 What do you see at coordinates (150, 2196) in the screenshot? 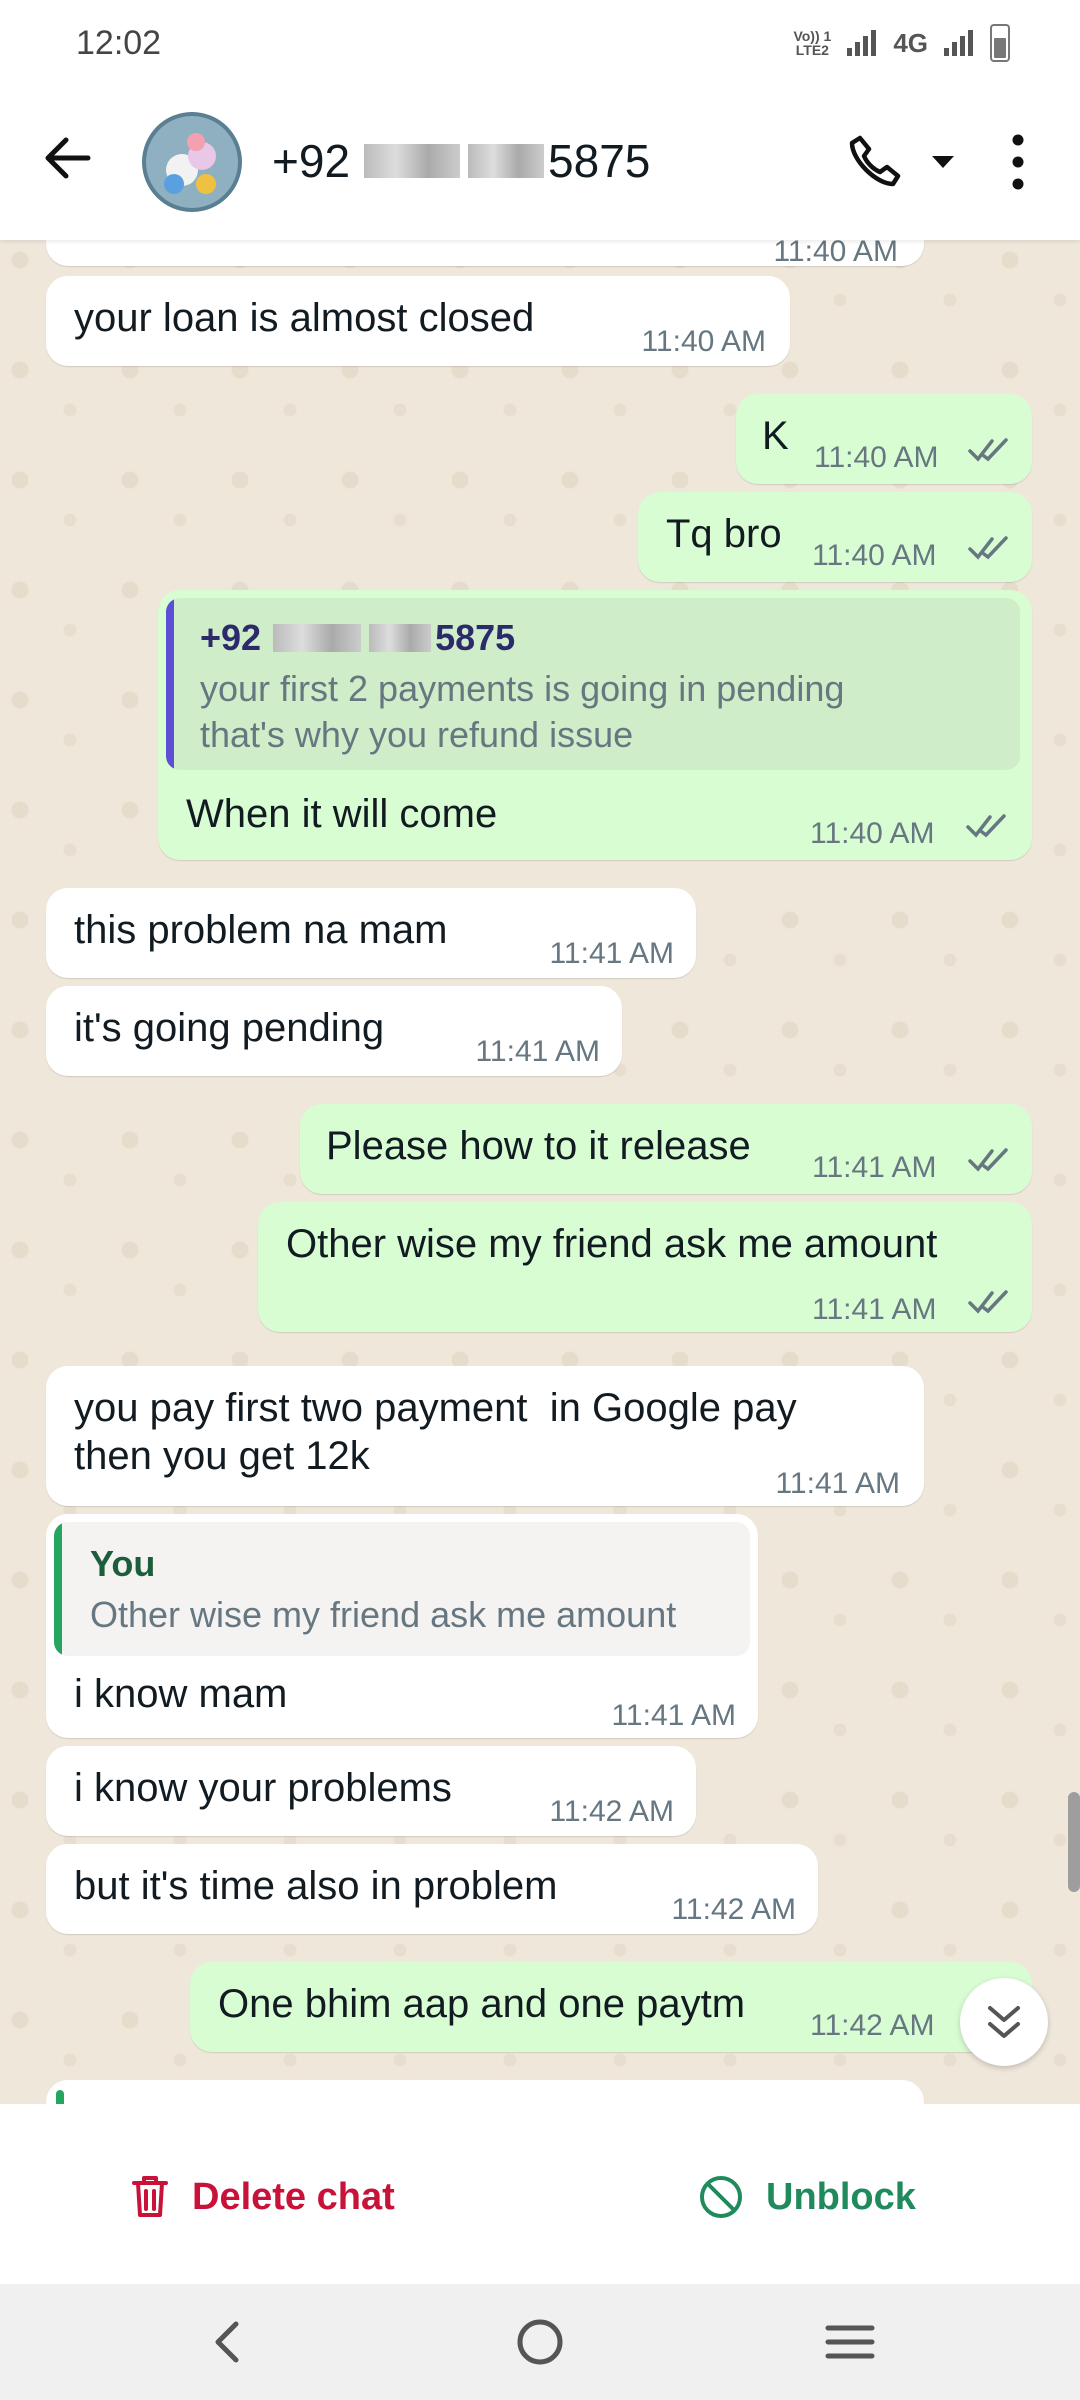
I see `trash-icon` at bounding box center [150, 2196].